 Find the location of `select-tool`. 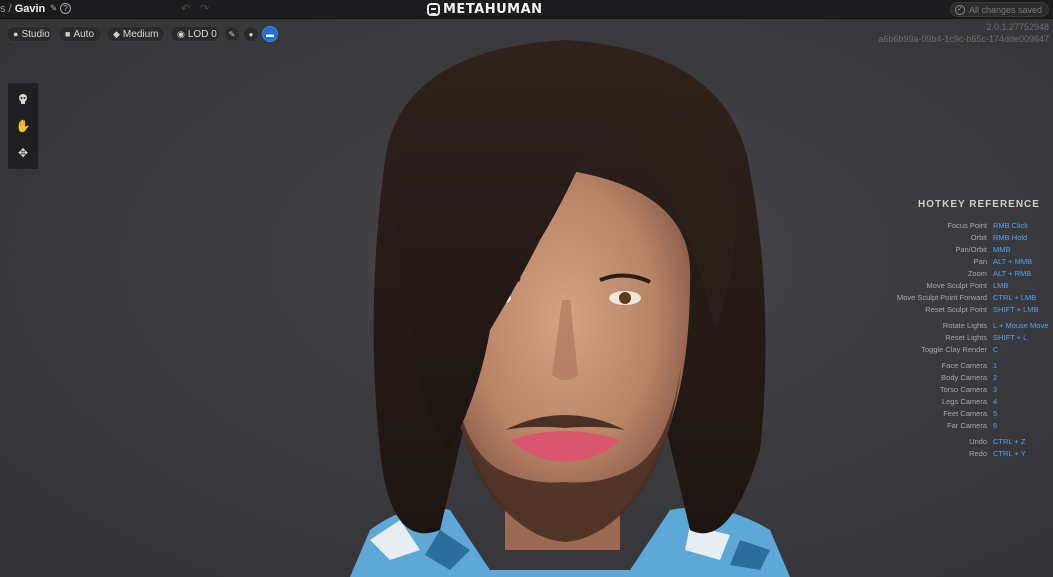

select-tool is located at coordinates (23, 99).